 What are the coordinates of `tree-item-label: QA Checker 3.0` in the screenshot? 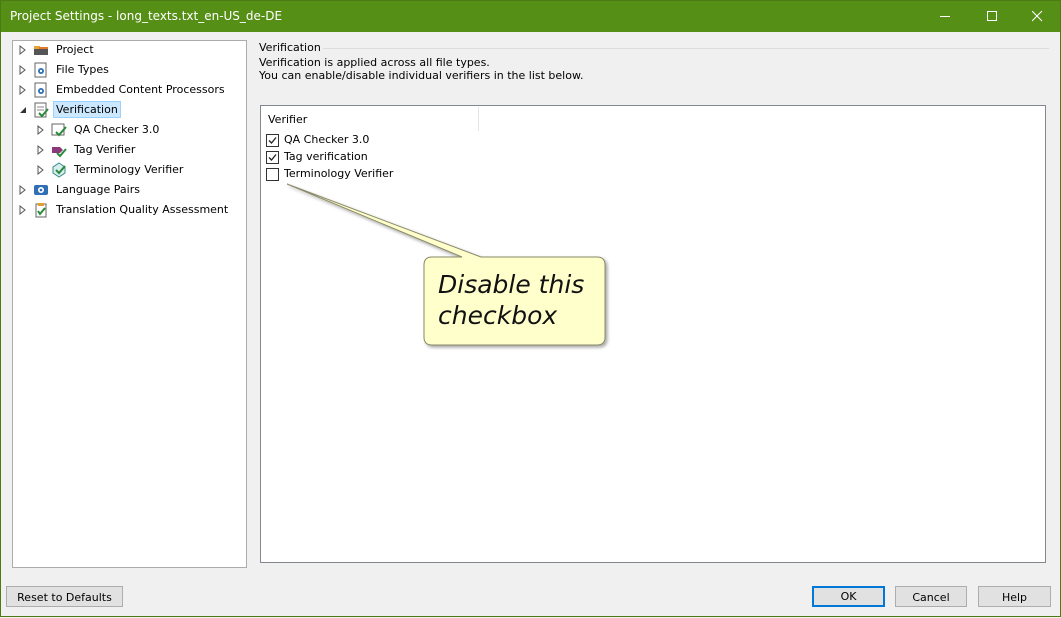 It's located at (117, 129).